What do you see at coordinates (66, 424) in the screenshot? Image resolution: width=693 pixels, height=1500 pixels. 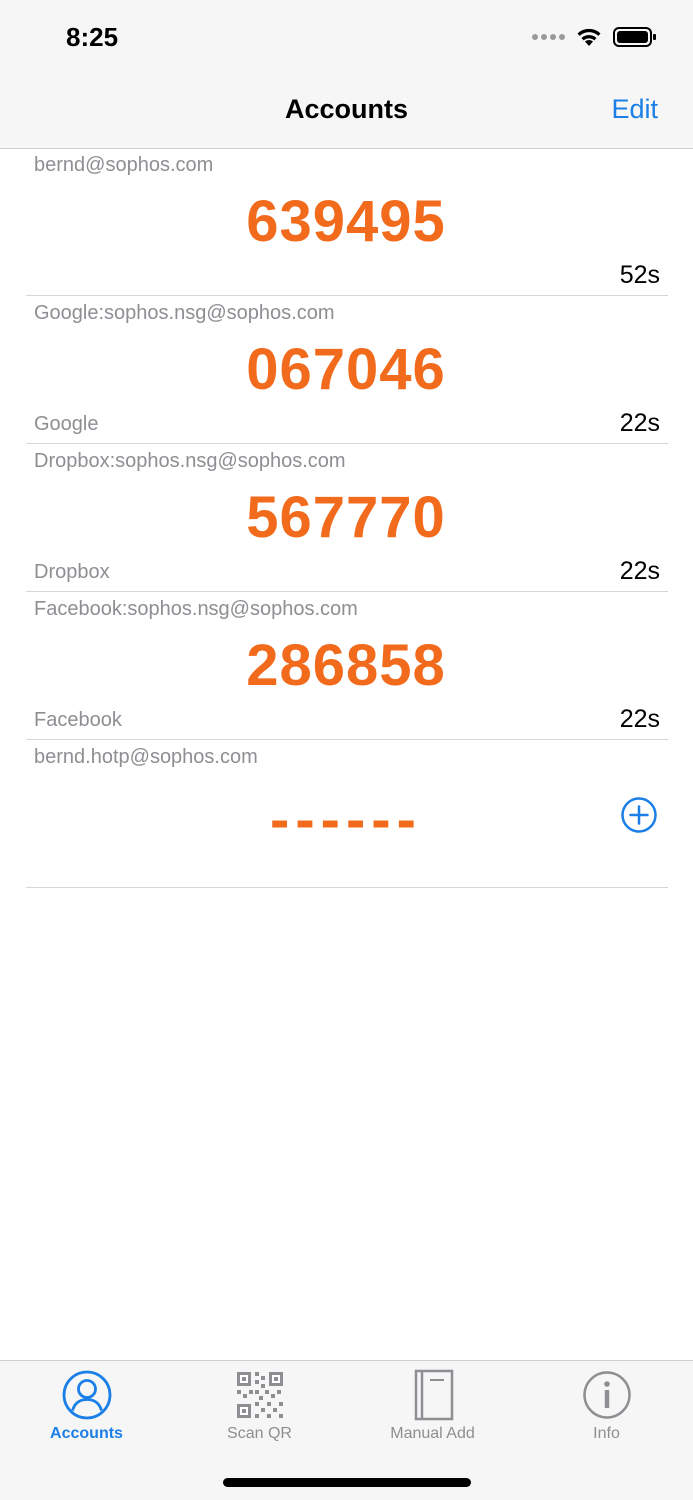 I see `account-issuer: Google` at bounding box center [66, 424].